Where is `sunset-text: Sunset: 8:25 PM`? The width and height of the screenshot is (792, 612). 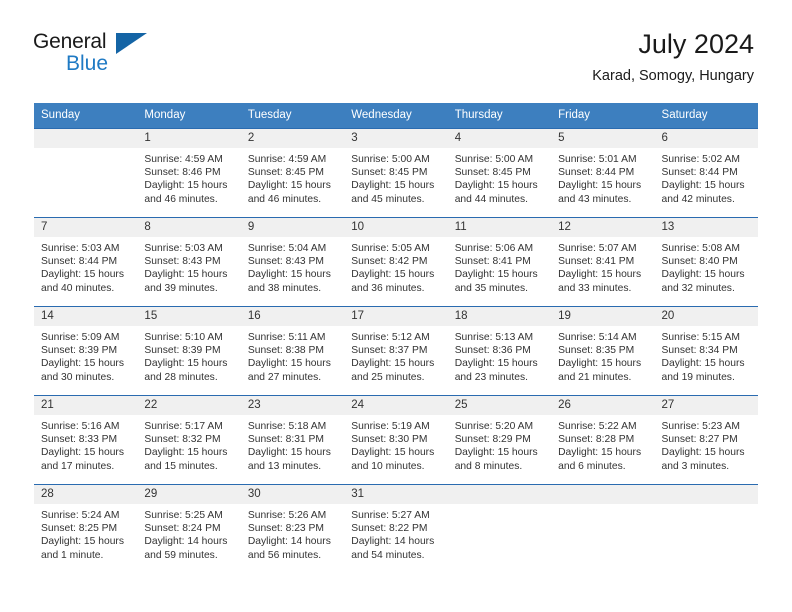
sunset-text: Sunset: 8:25 PM is located at coordinates (79, 529).